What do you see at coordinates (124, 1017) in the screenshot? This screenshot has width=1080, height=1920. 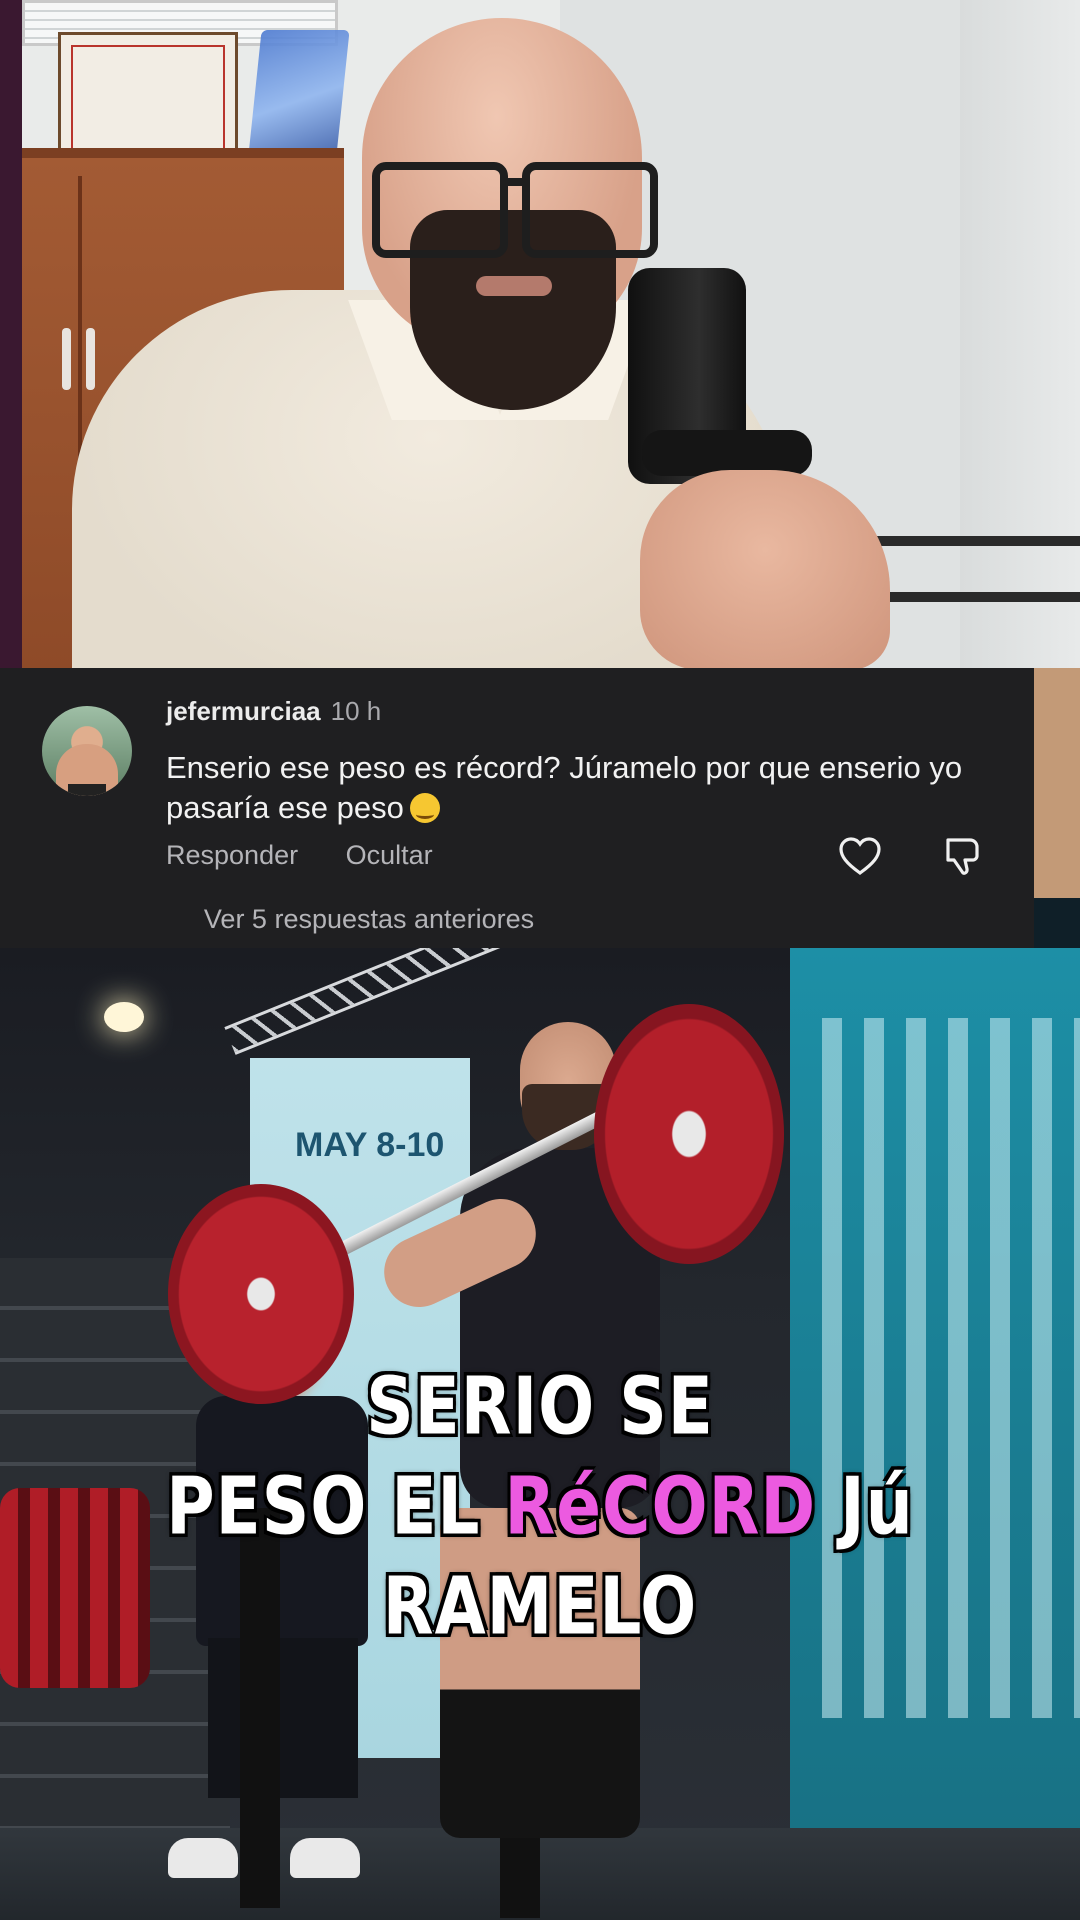 I see `ceiling-light` at bounding box center [124, 1017].